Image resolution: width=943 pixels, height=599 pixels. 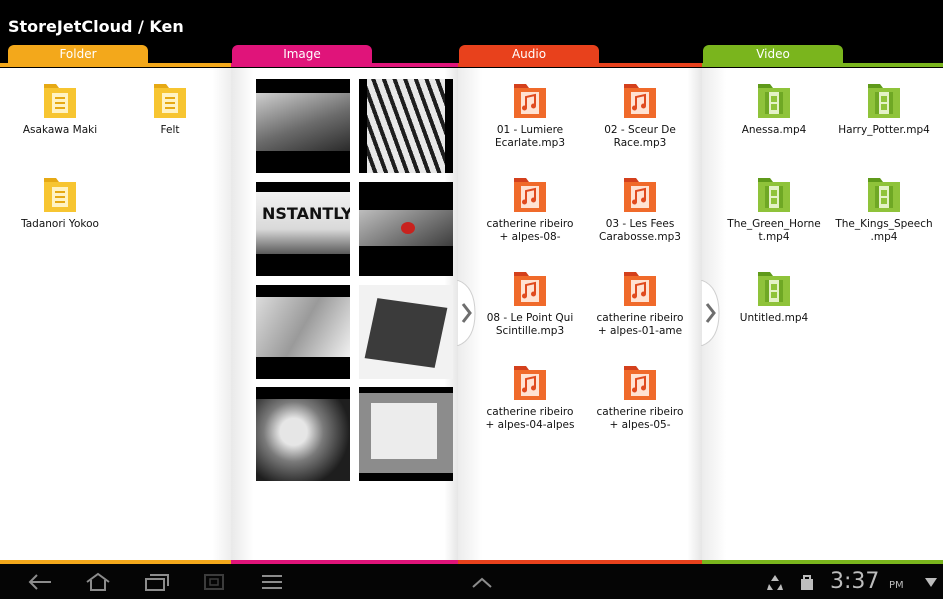 I want to click on video-accent-line, so click(x=822, y=65).